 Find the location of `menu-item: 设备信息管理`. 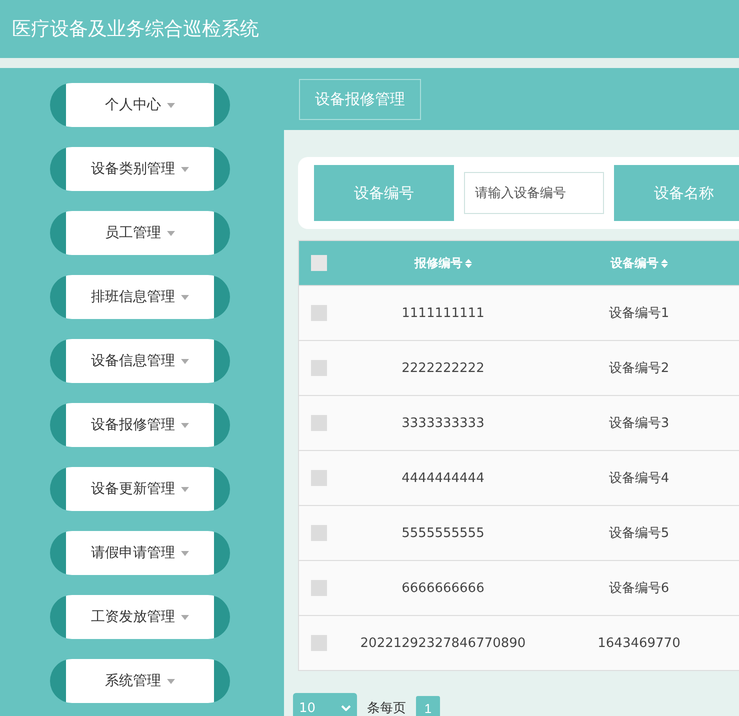

menu-item: 设备信息管理 is located at coordinates (140, 361).